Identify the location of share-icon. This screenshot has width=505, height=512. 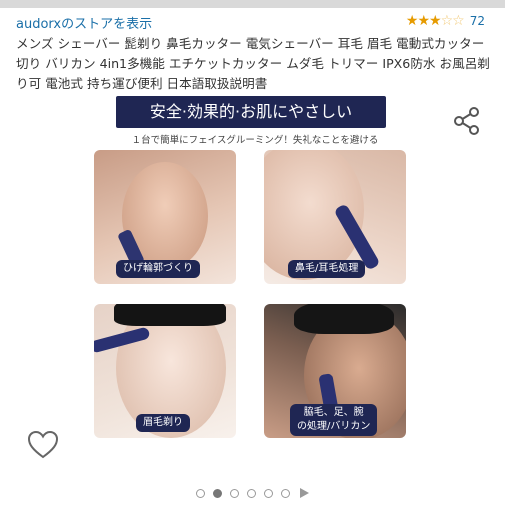
(467, 121).